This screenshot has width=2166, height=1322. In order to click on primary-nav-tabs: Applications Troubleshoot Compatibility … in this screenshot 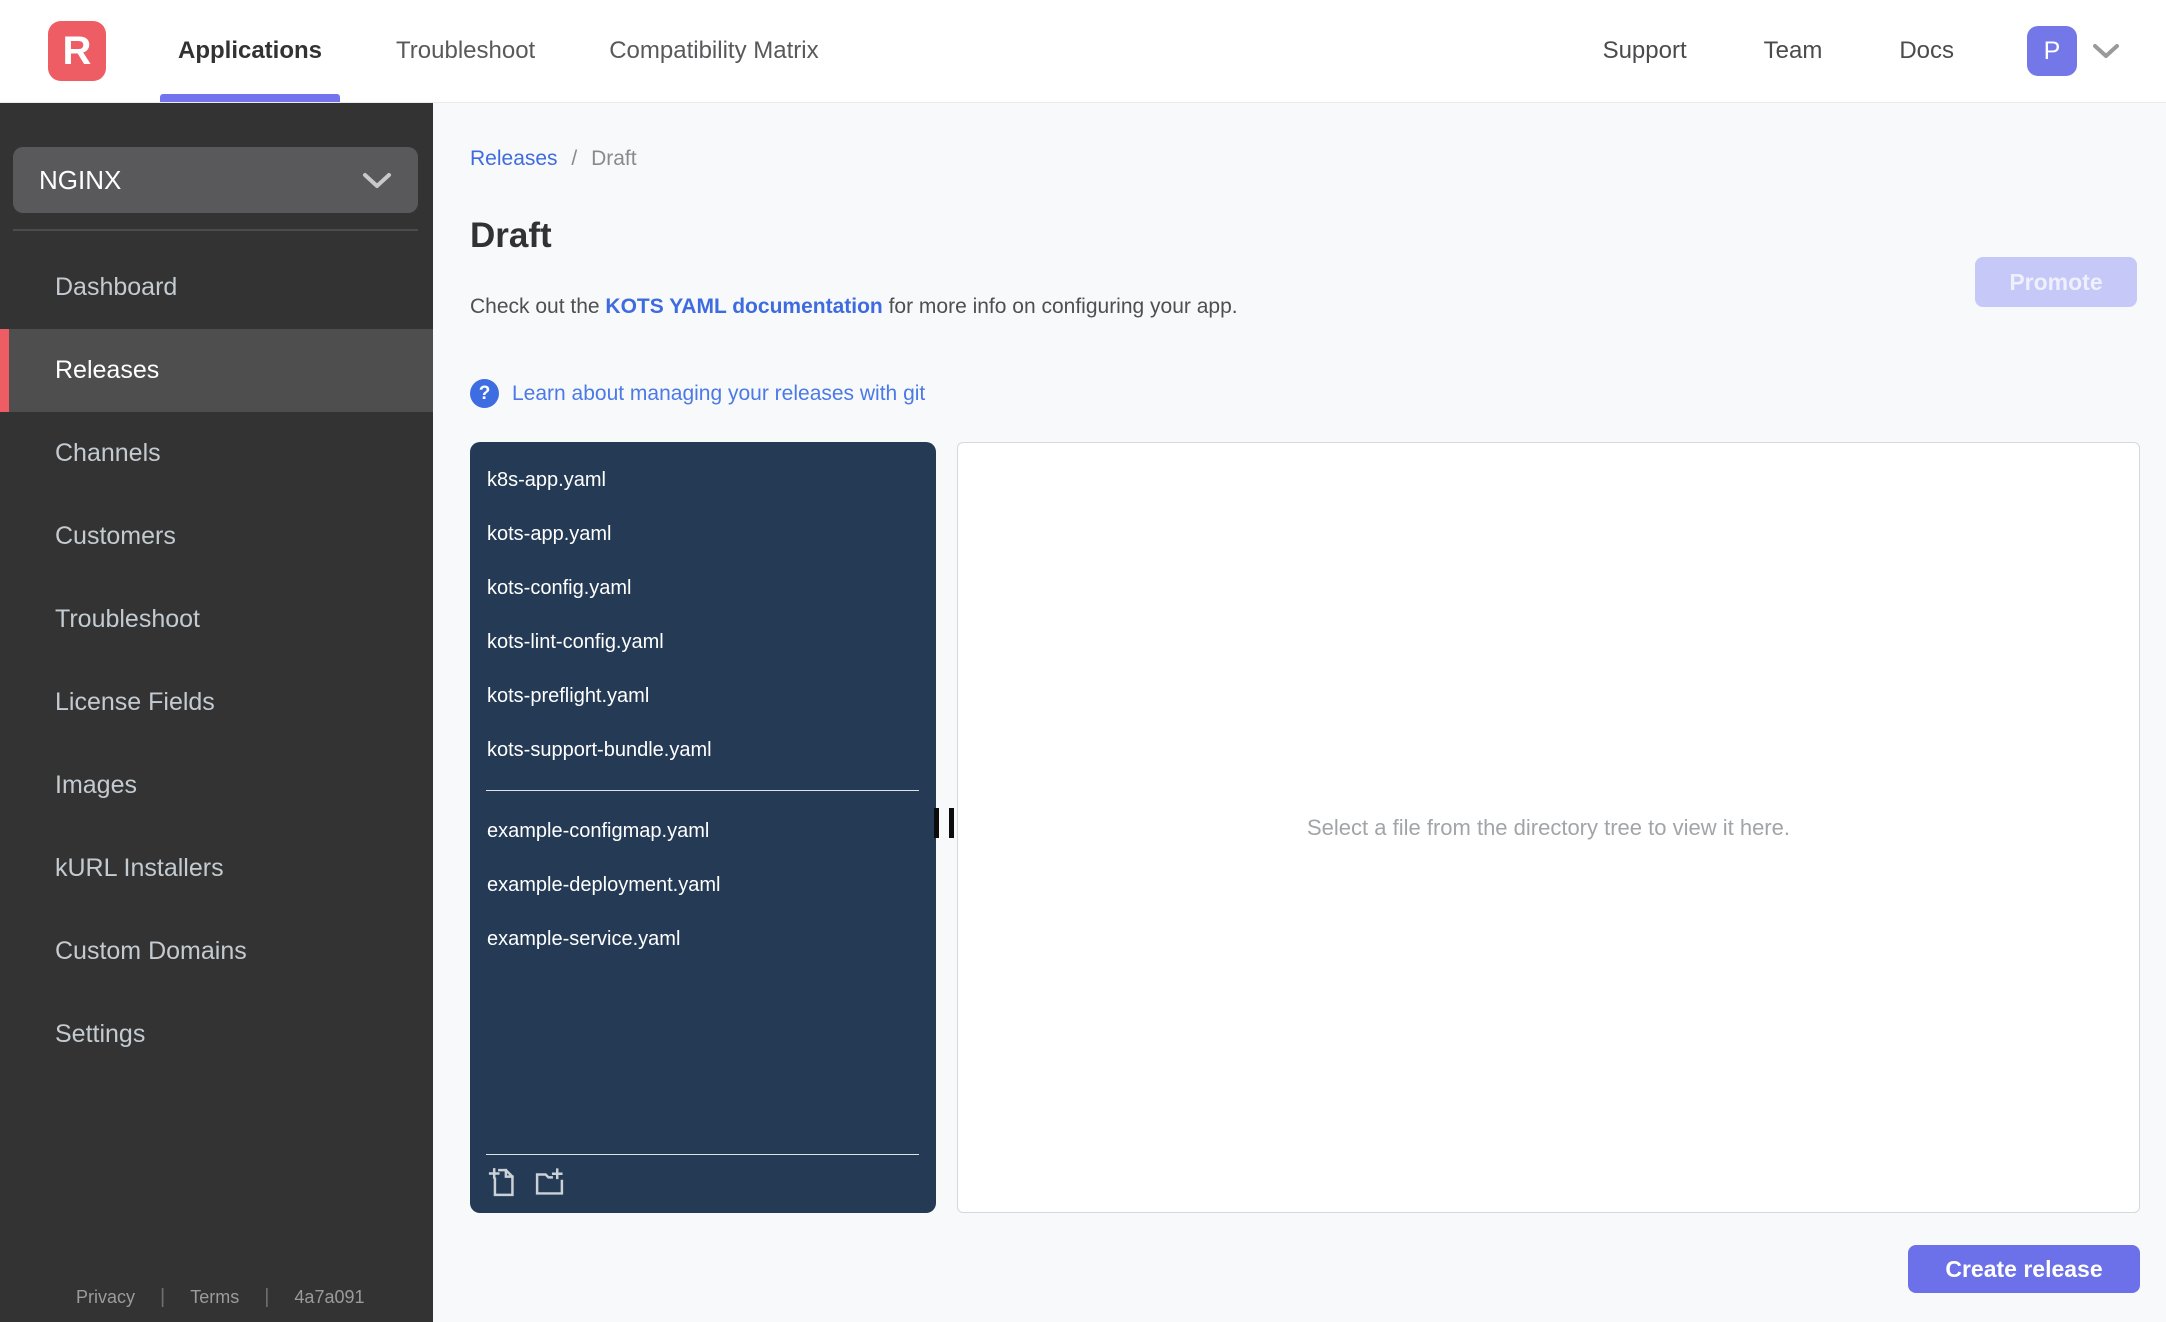, I will do `click(498, 51)`.